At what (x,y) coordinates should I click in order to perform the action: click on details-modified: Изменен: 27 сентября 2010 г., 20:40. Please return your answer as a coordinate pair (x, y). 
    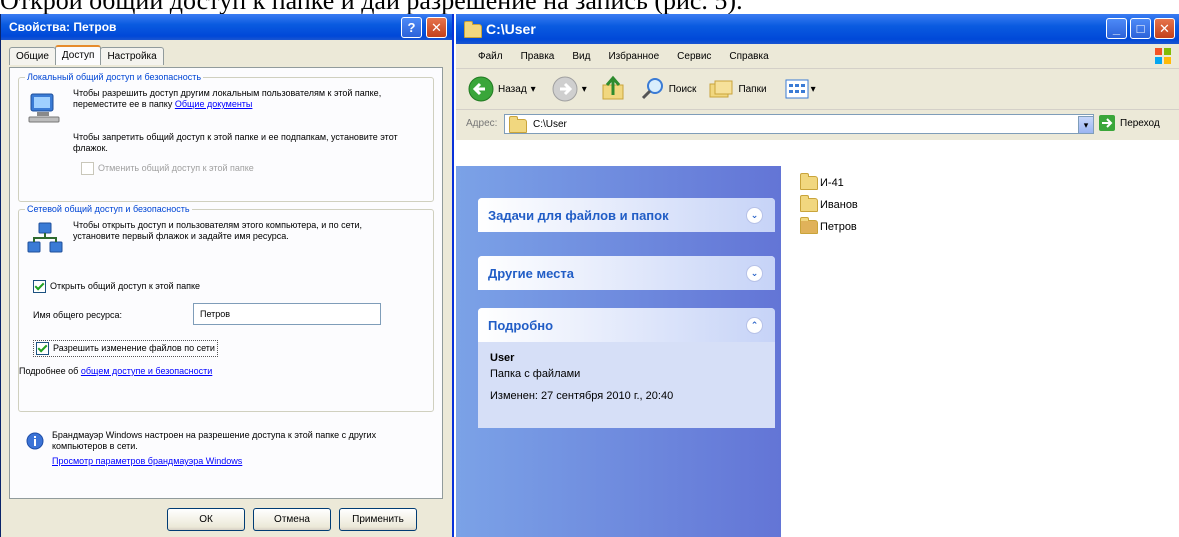
    Looking at the image, I should click on (582, 396).